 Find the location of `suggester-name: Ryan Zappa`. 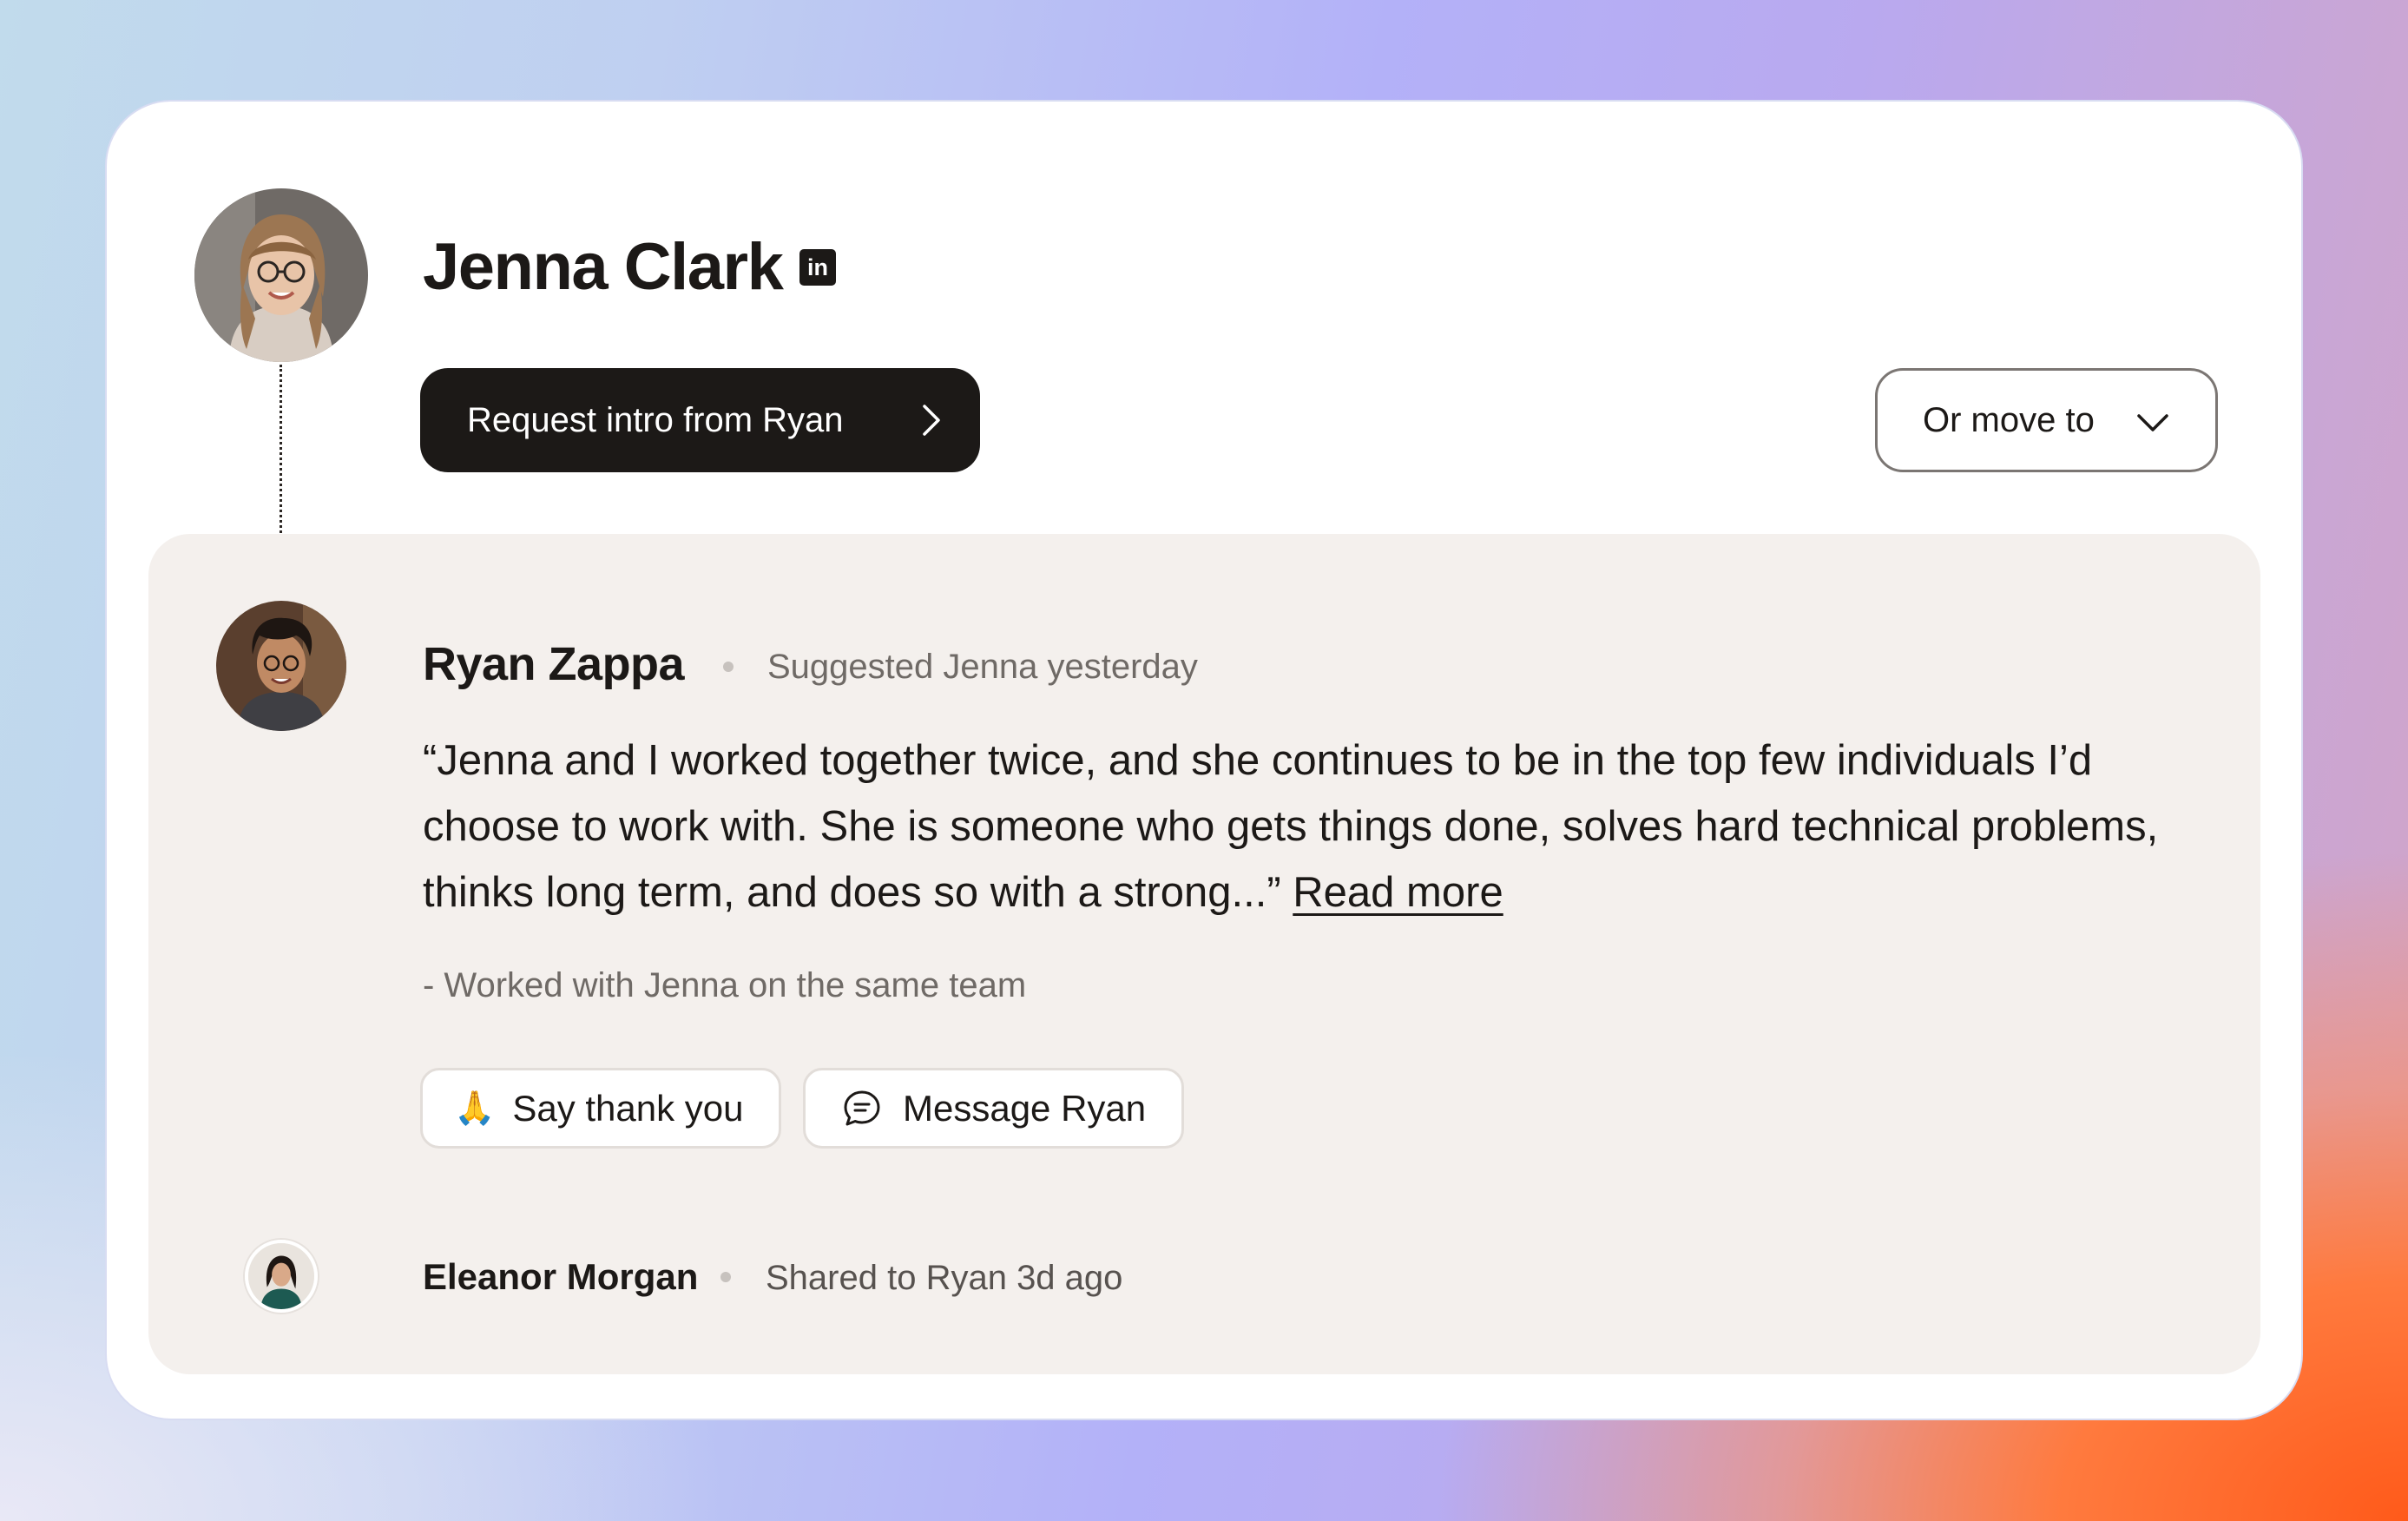

suggester-name: Ryan Zappa is located at coordinates (554, 664).